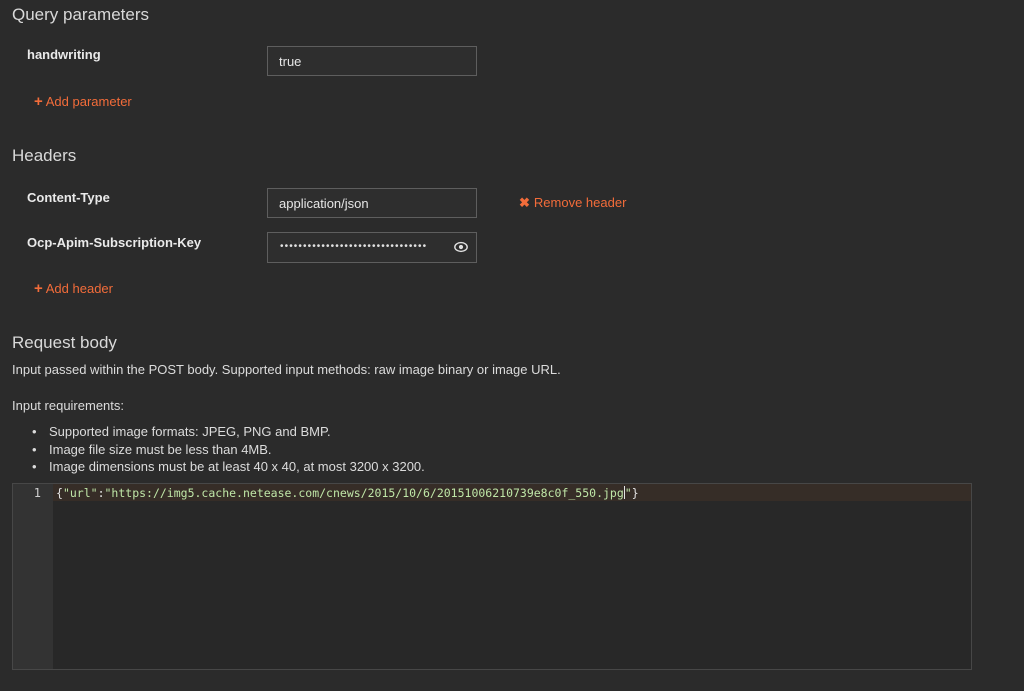 This screenshot has width=1024, height=691. What do you see at coordinates (80, 493) in the screenshot?
I see `code-key: "url"` at bounding box center [80, 493].